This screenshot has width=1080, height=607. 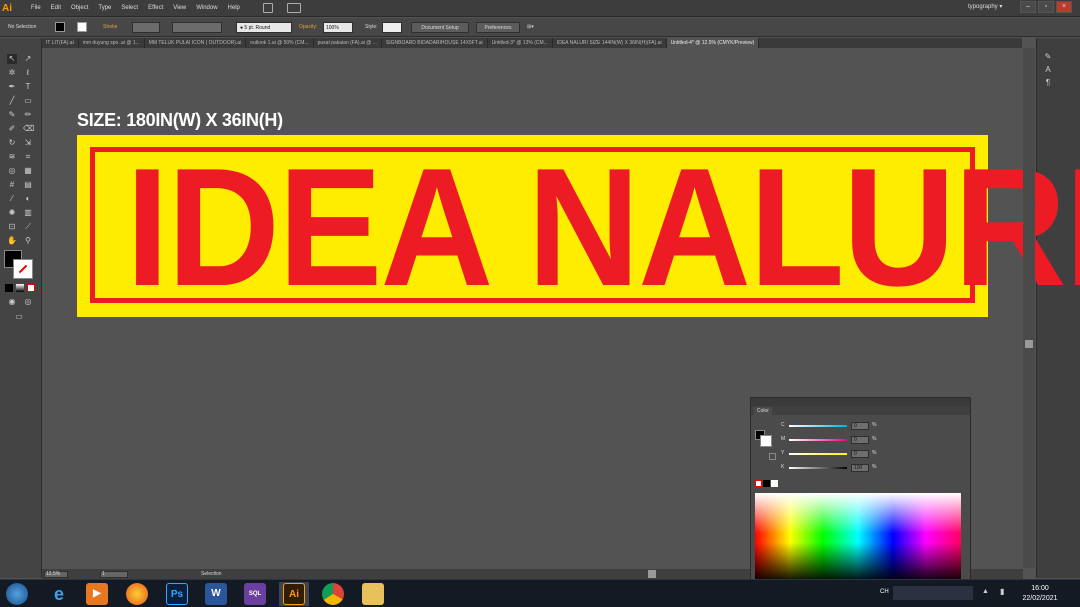 What do you see at coordinates (435, 43) in the screenshot?
I see `tab-document: SIGNBOARD BIDADARIHOUSE 14X5FT.ai` at bounding box center [435, 43].